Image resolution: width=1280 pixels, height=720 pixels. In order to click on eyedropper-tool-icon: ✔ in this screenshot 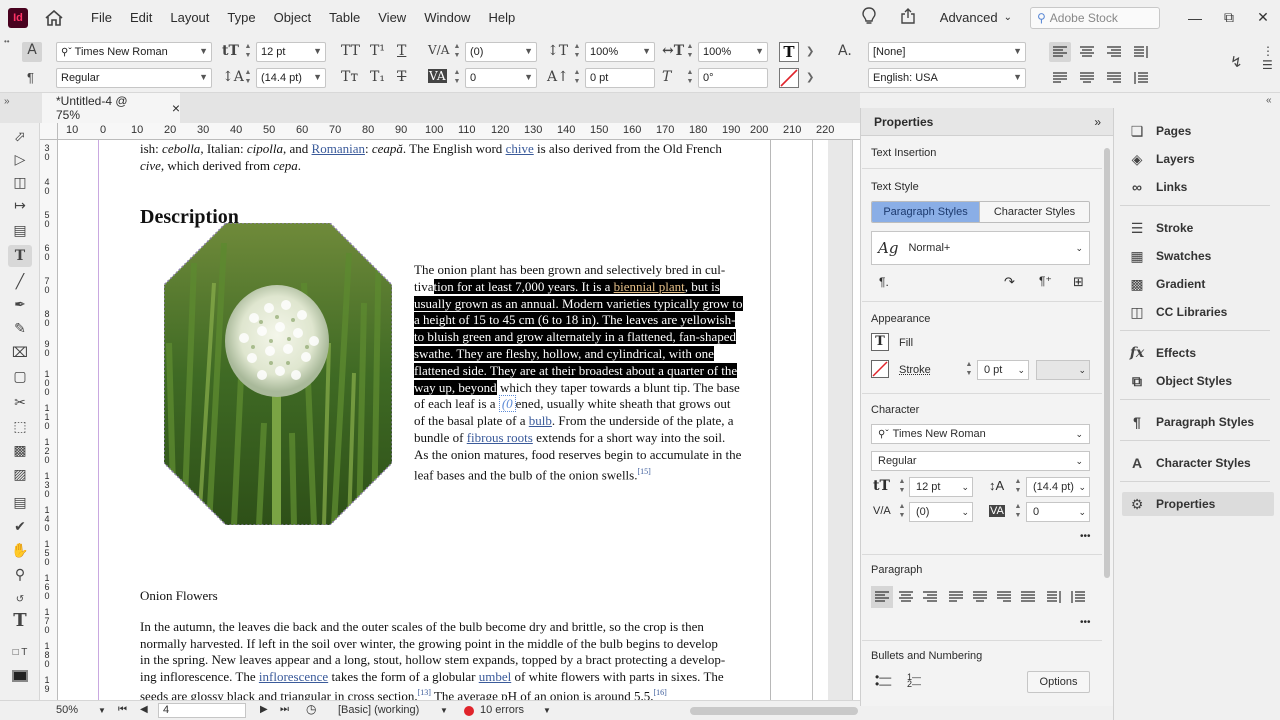, I will do `click(20, 526)`.